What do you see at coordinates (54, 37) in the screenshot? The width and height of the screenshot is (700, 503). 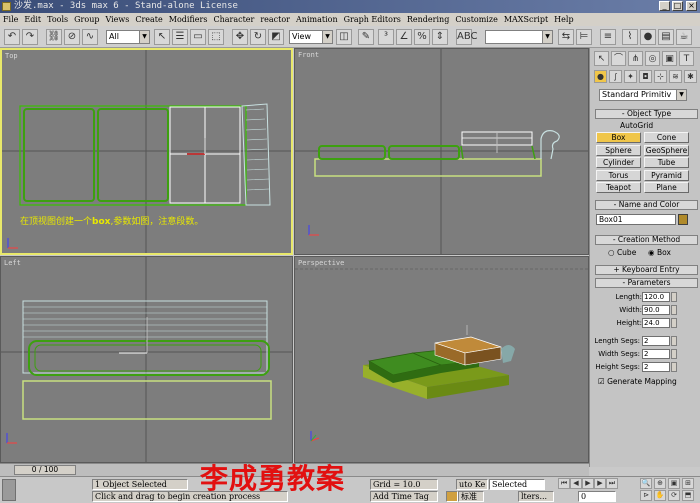 I see `link-icon: ⛓` at bounding box center [54, 37].